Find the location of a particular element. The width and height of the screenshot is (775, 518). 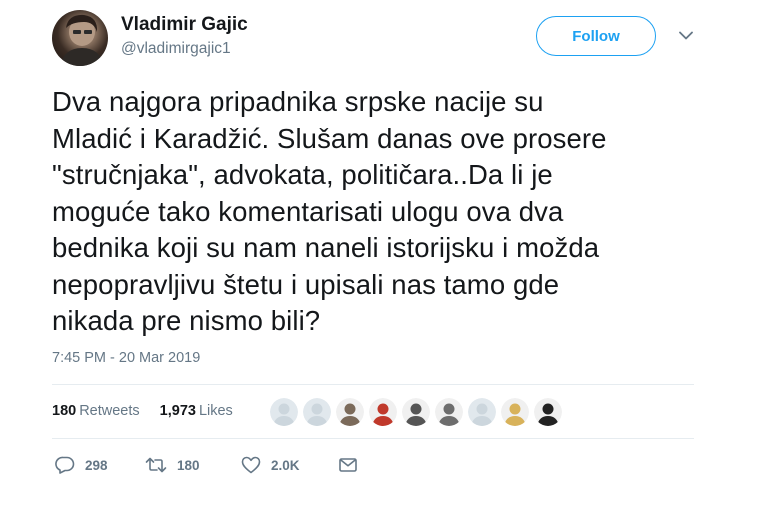

avatar is located at coordinates (80, 38).